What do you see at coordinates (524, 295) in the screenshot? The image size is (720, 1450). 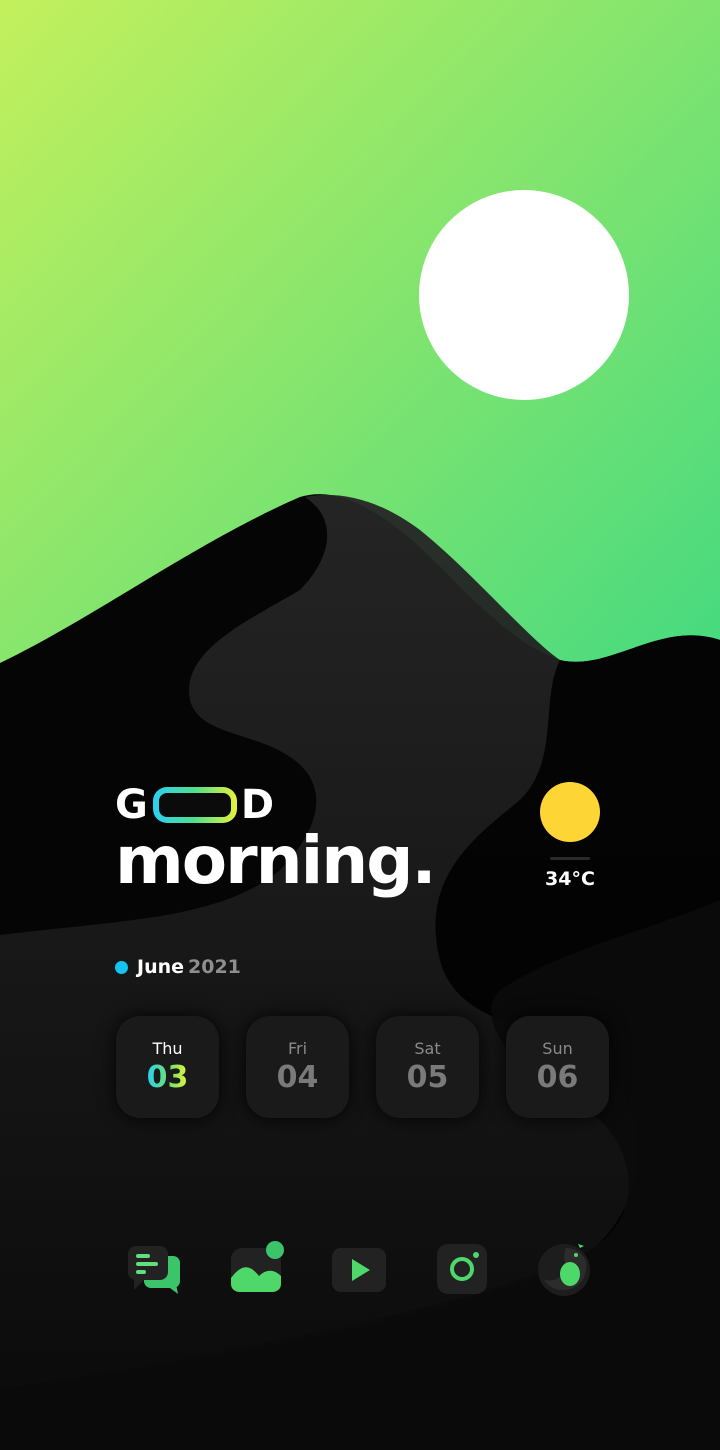 I see `sun` at bounding box center [524, 295].